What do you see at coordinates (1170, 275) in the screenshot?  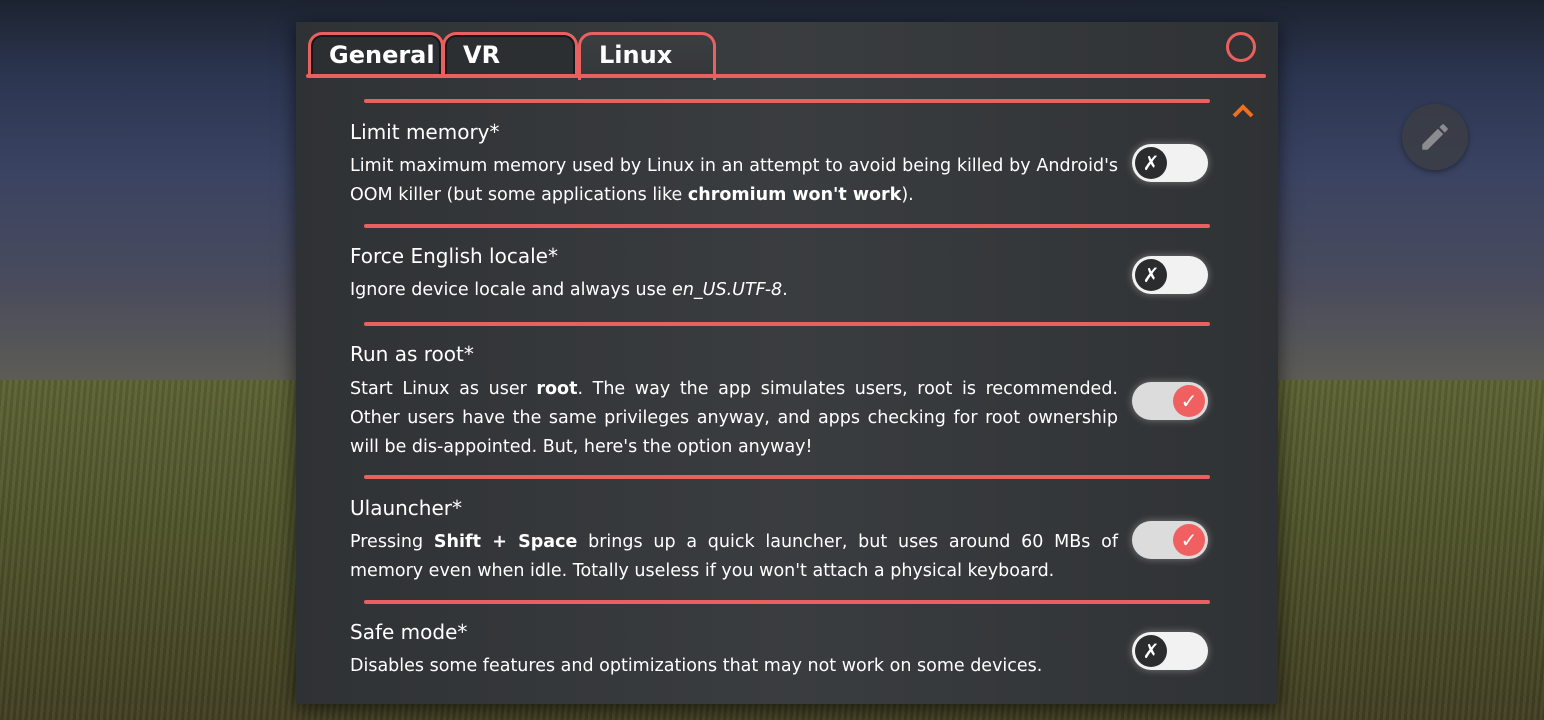 I see `toggle-force-english: ✗` at bounding box center [1170, 275].